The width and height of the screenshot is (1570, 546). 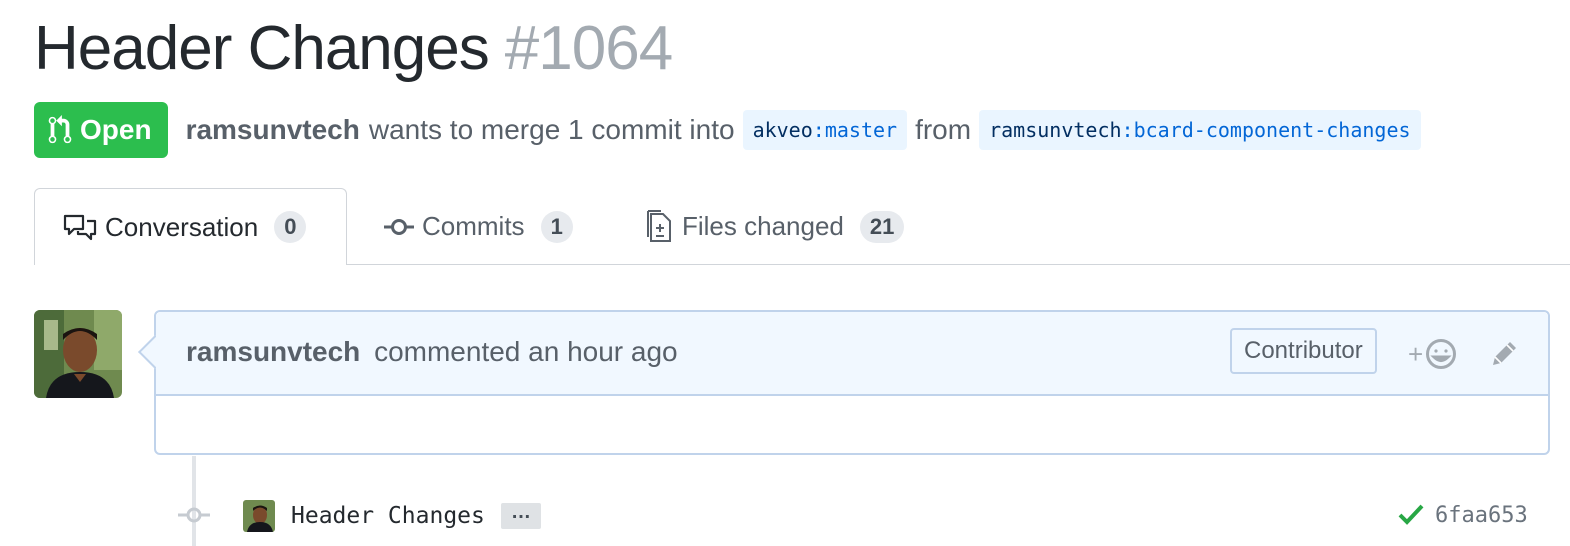 What do you see at coordinates (551, 129) in the screenshot?
I see `merge-text: wants to merge 1 commit into` at bounding box center [551, 129].